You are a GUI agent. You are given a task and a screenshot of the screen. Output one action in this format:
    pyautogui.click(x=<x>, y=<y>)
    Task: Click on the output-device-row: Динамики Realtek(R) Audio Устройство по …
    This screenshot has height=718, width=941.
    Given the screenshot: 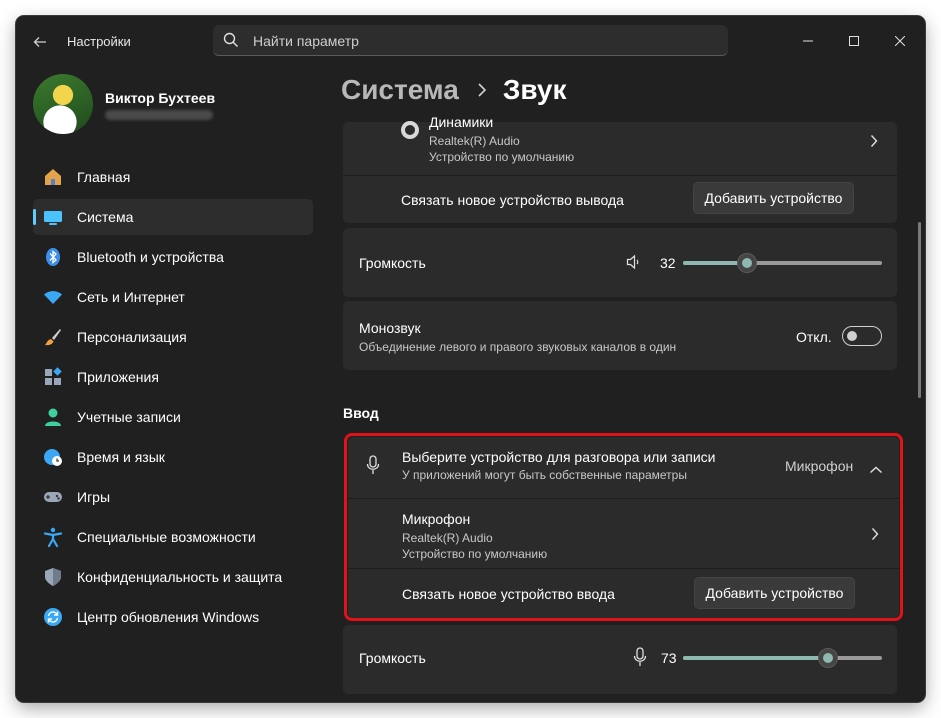 What is the action you would take?
    pyautogui.click(x=620, y=144)
    